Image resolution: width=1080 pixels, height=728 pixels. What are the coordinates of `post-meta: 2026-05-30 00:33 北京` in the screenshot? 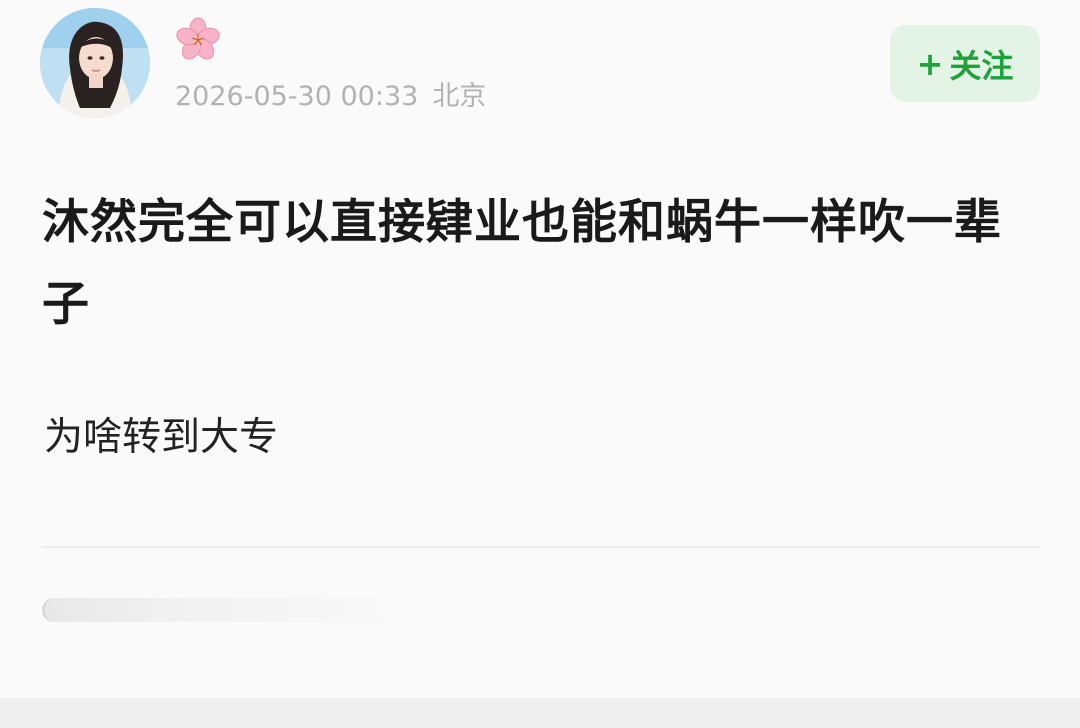 It's located at (330, 93).